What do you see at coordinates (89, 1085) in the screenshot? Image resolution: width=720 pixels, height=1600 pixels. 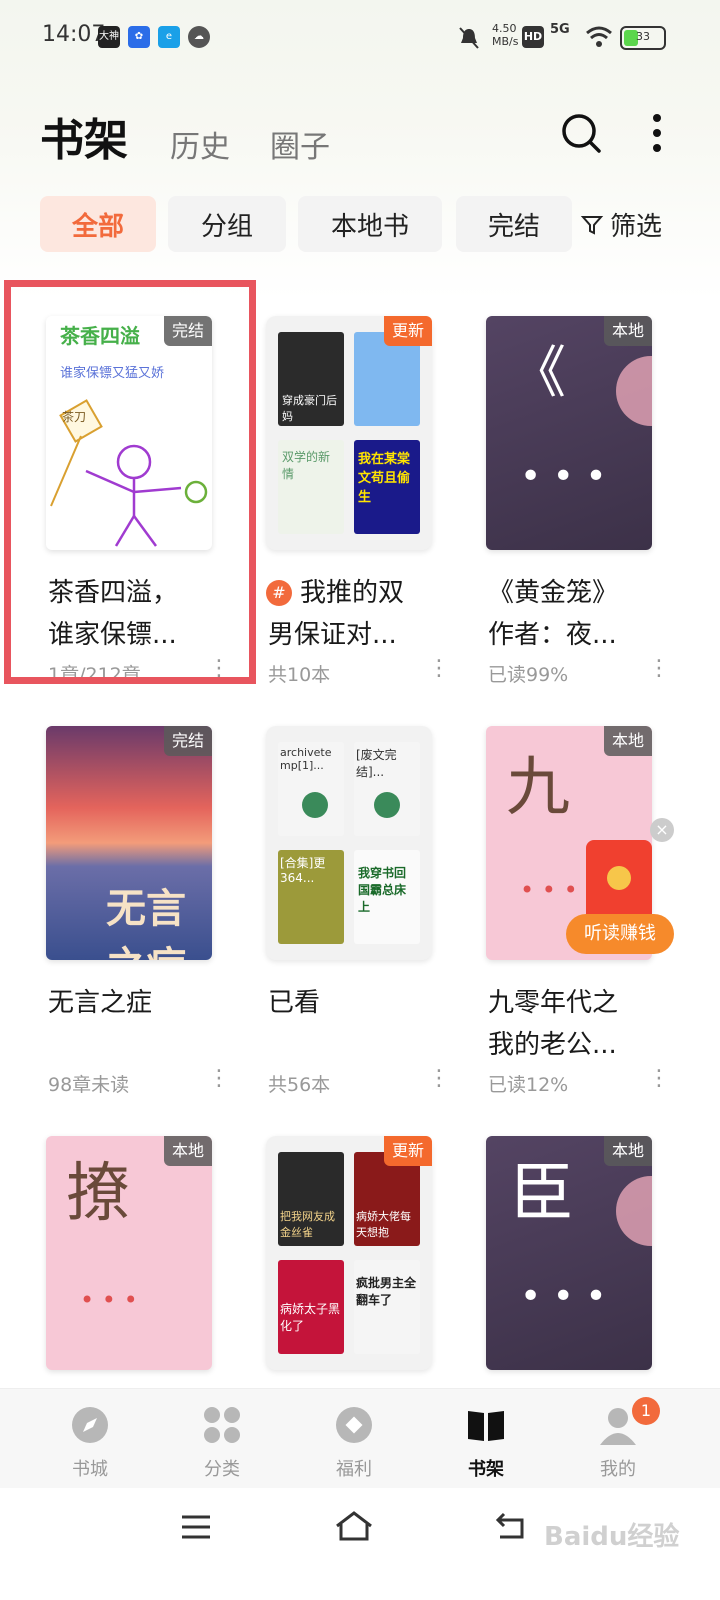 I see `book-progress: 98章未读` at bounding box center [89, 1085].